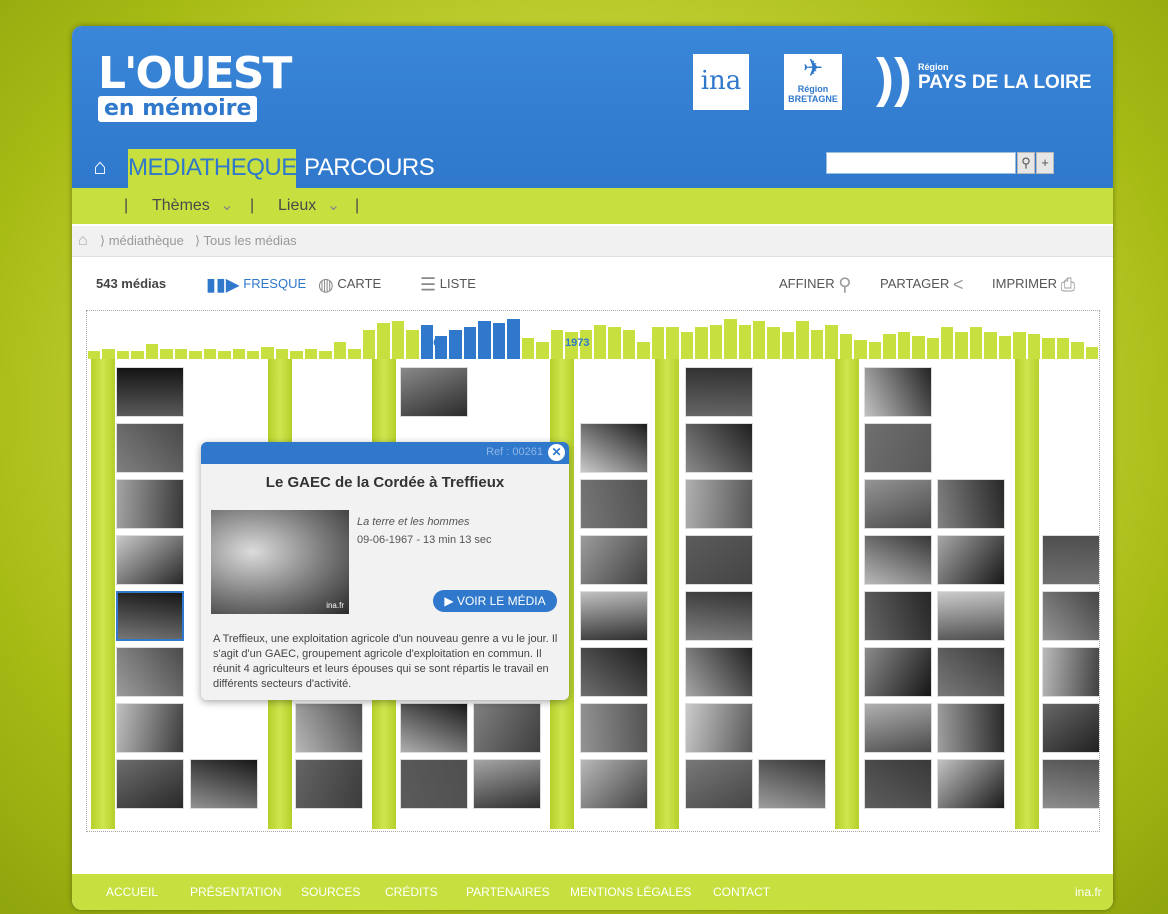 The image size is (1168, 914). What do you see at coordinates (212, 168) in the screenshot?
I see `tab-mediatheque: MEDIATHEQUE` at bounding box center [212, 168].